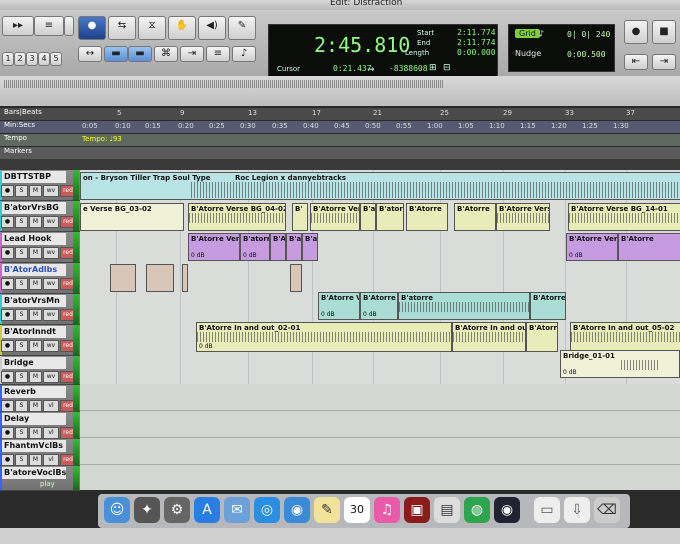  Describe the element at coordinates (116, 54) in the screenshot. I see `slip-mode-button: ▬` at that location.